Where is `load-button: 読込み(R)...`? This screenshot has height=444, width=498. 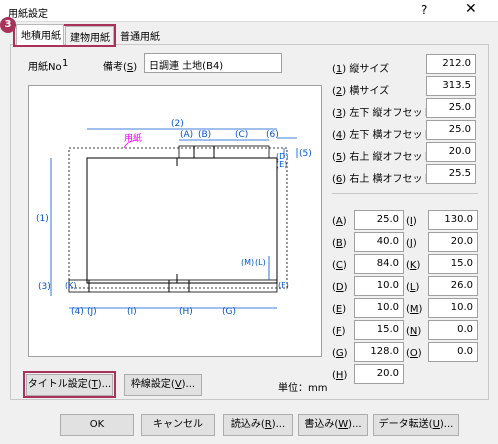 load-button: 読込み(R)... is located at coordinates (258, 425).